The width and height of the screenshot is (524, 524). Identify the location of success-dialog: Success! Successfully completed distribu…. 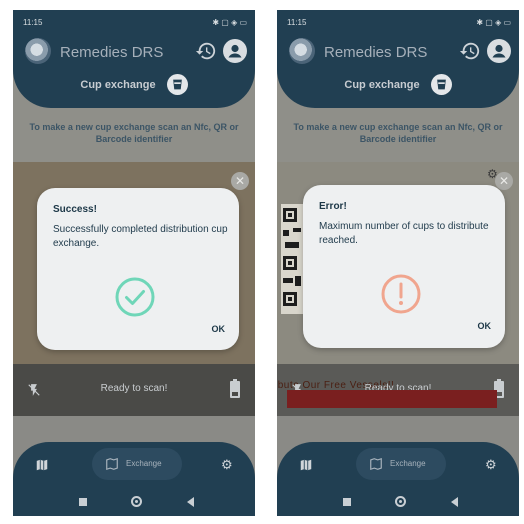
(138, 269).